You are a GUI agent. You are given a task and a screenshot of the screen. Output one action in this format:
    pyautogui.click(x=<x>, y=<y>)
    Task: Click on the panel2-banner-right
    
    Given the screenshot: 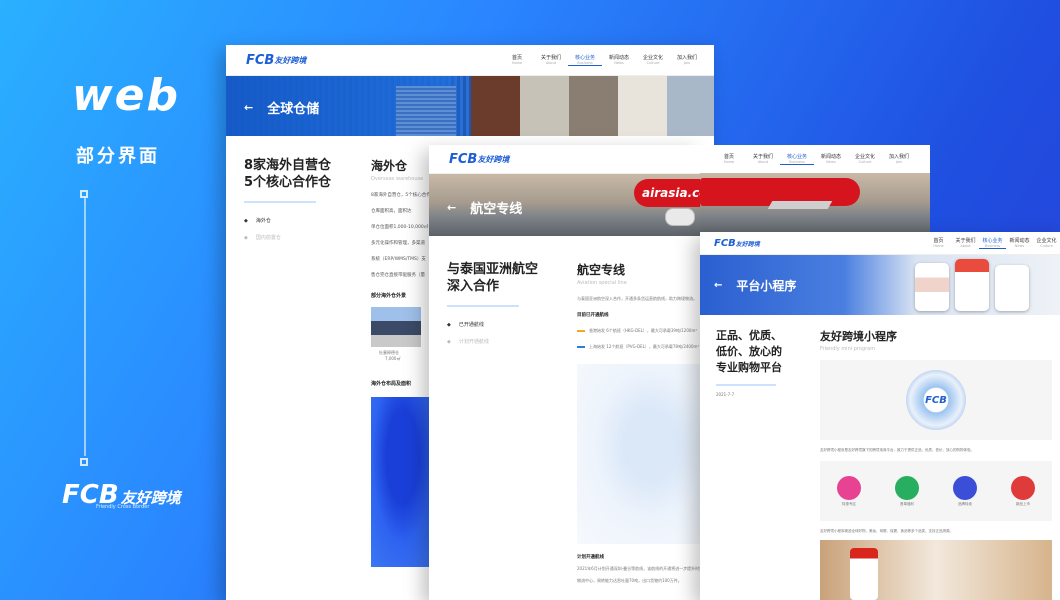 What is the action you would take?
    pyautogui.click(x=815, y=204)
    